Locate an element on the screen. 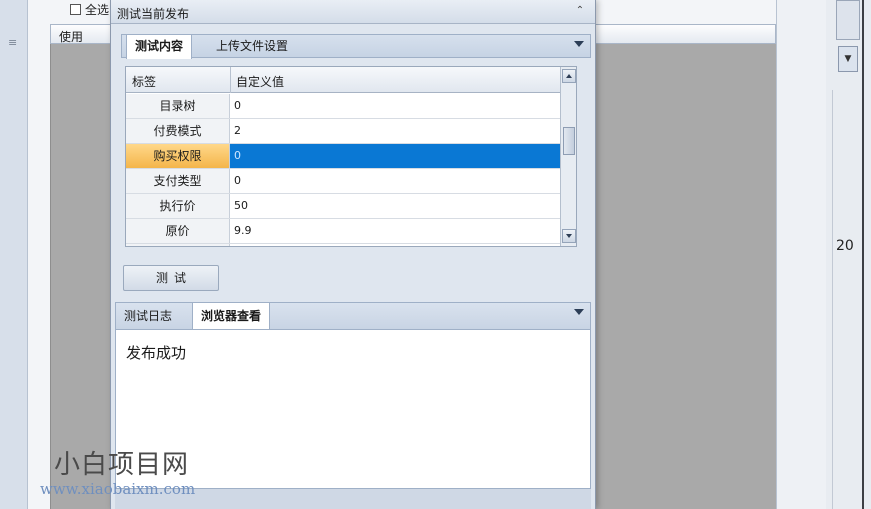  test-button: 测试 is located at coordinates (171, 278).